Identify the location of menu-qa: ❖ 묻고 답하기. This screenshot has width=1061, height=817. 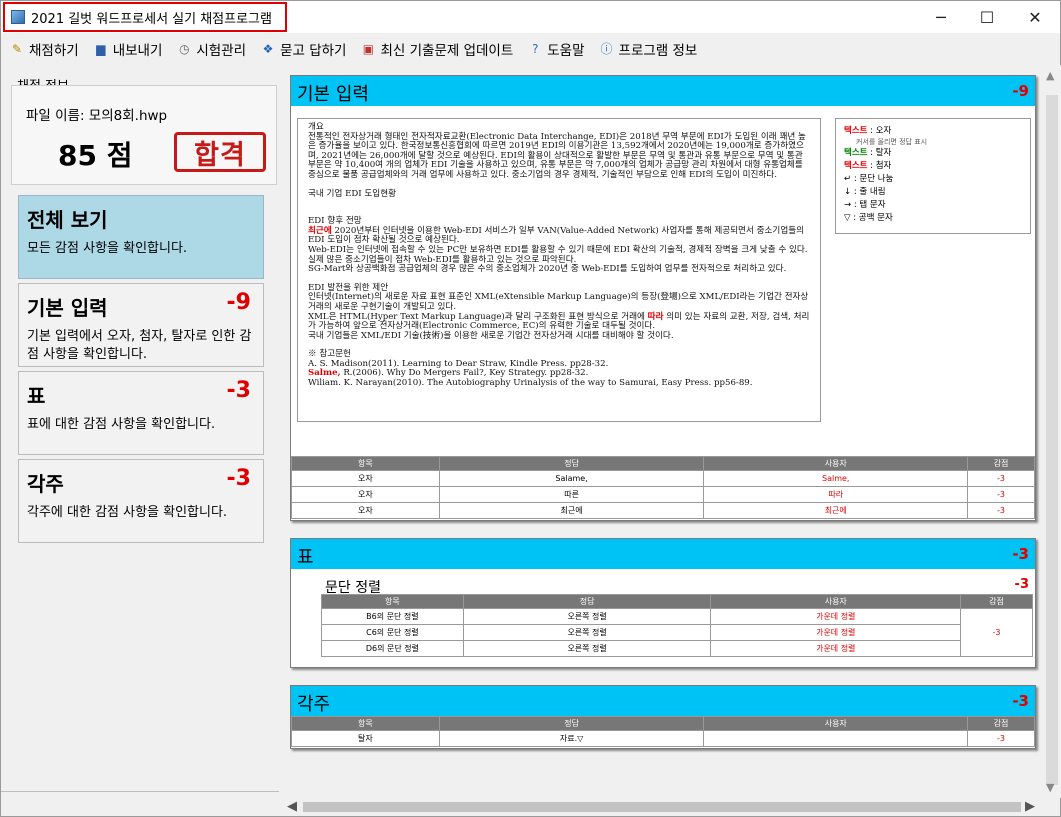
(303, 49).